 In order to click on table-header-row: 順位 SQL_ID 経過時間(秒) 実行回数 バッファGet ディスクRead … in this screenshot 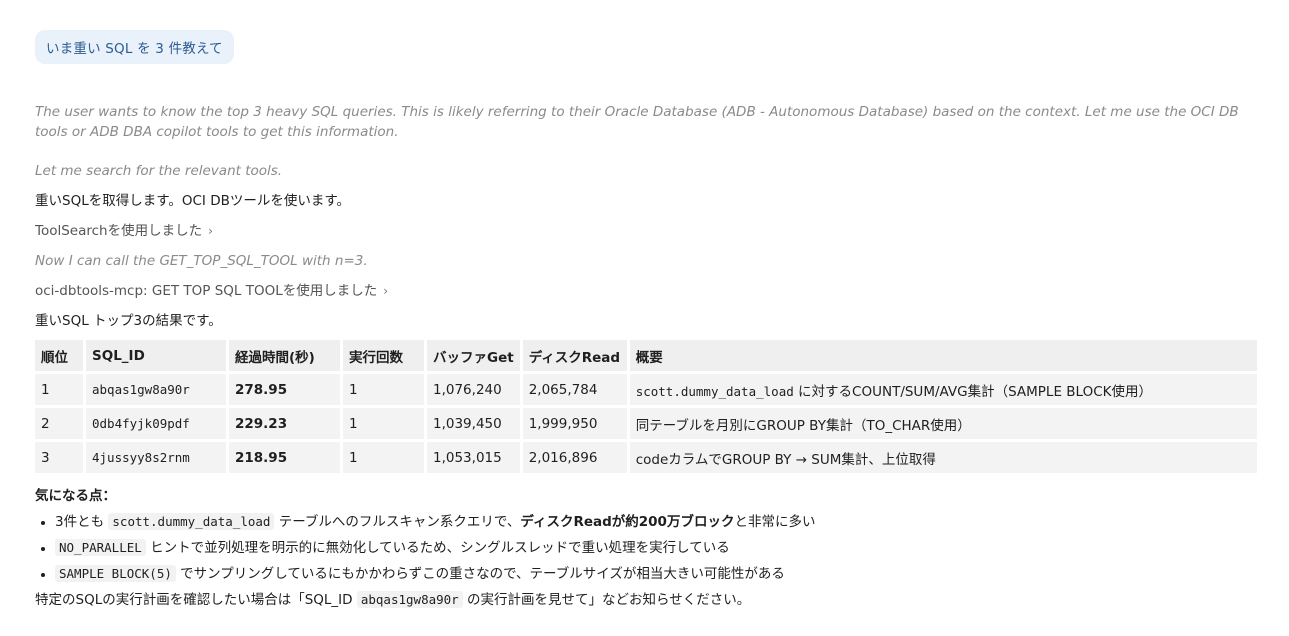, I will do `click(646, 355)`.